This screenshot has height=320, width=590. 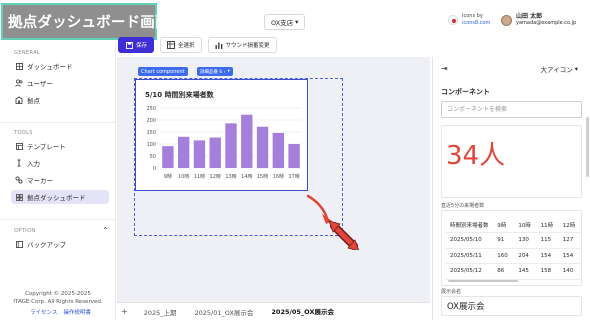 I want to click on footer-links: ライセンス 操作説明書, so click(x=60, y=312).